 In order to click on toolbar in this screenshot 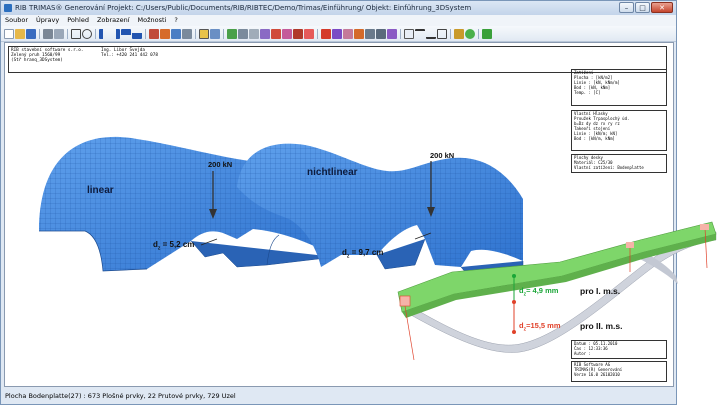, I will do `click(338, 34)`.